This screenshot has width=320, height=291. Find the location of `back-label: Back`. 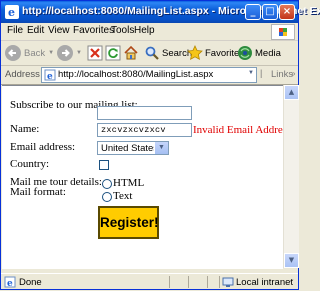

back-label: Back is located at coordinates (35, 53).